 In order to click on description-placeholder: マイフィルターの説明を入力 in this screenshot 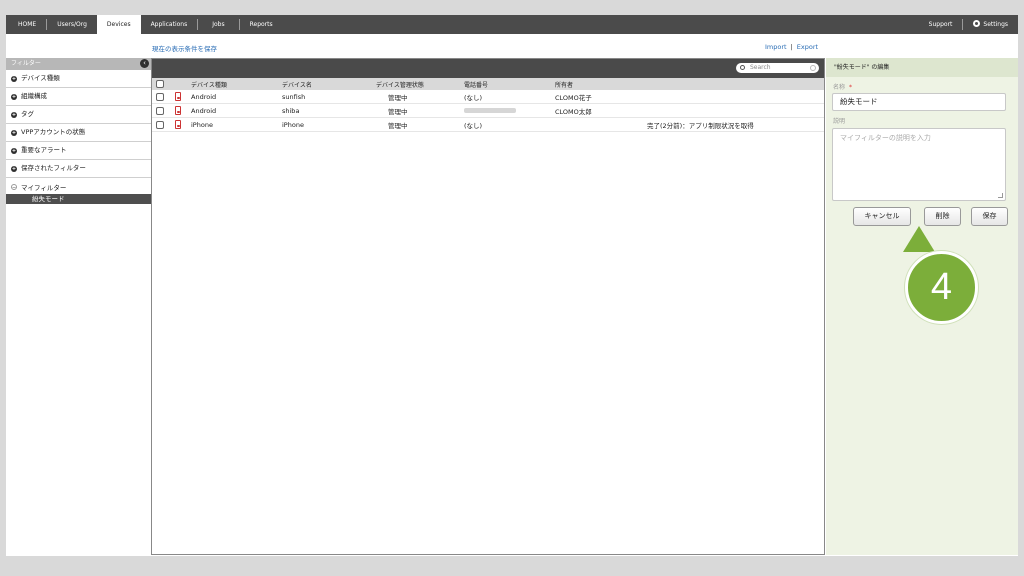, I will do `click(885, 138)`.